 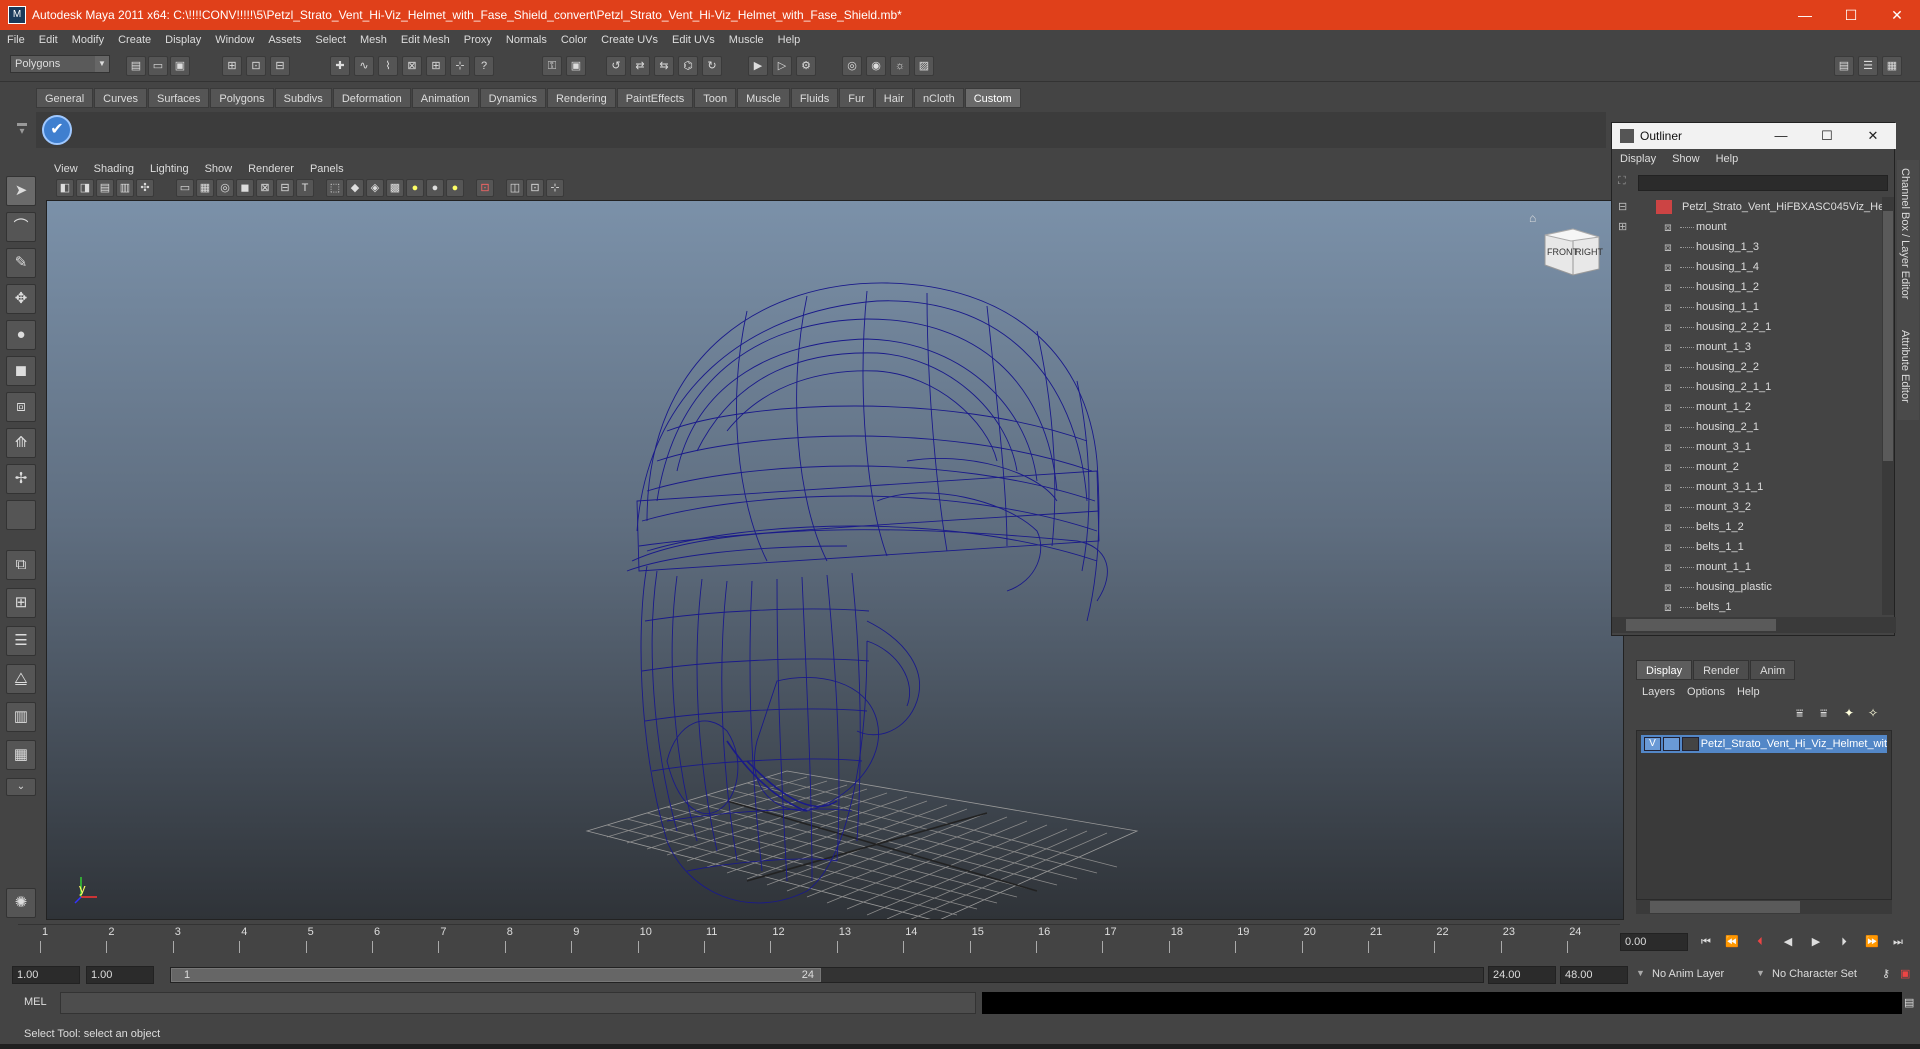 I want to click on render-view-icon: ◉, so click(x=876, y=66).